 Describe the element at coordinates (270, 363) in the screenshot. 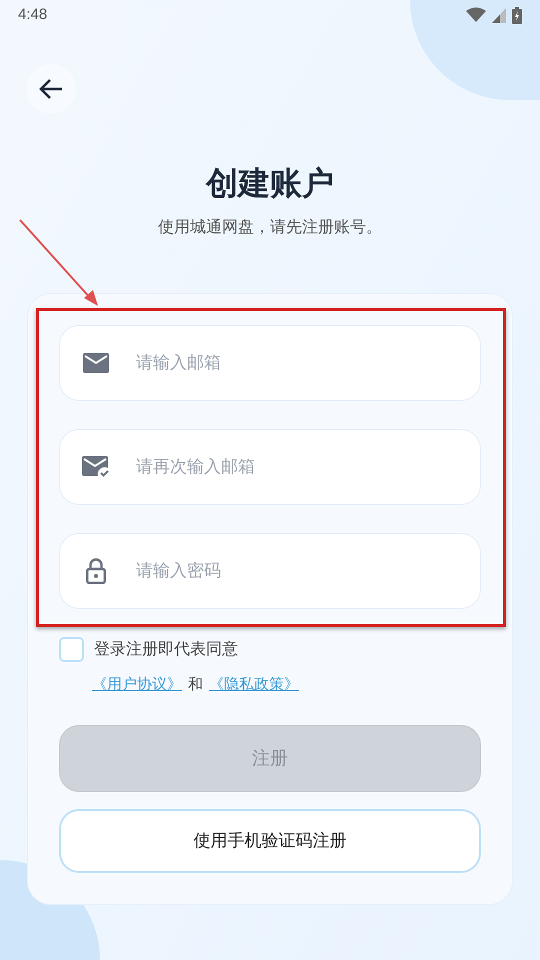

I see `email-field: 请输入邮箱` at that location.